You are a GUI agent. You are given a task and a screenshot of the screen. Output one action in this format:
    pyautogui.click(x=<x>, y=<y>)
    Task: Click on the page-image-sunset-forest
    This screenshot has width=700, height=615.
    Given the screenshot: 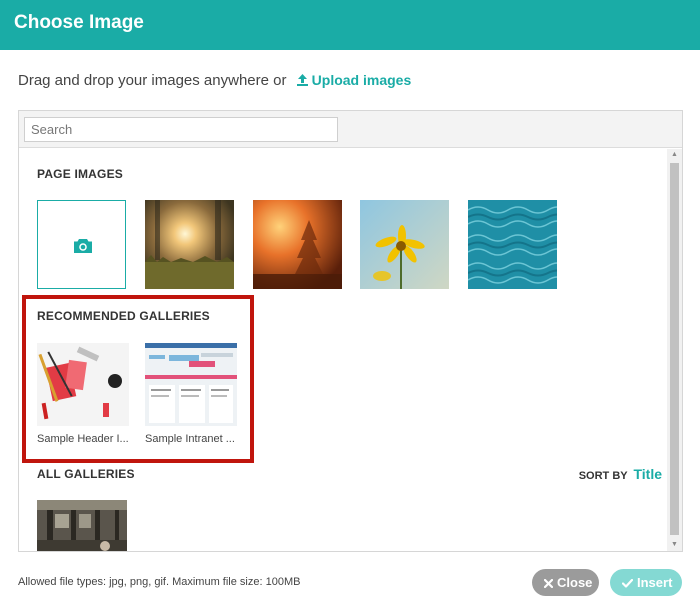 What is the action you would take?
    pyautogui.click(x=189, y=244)
    